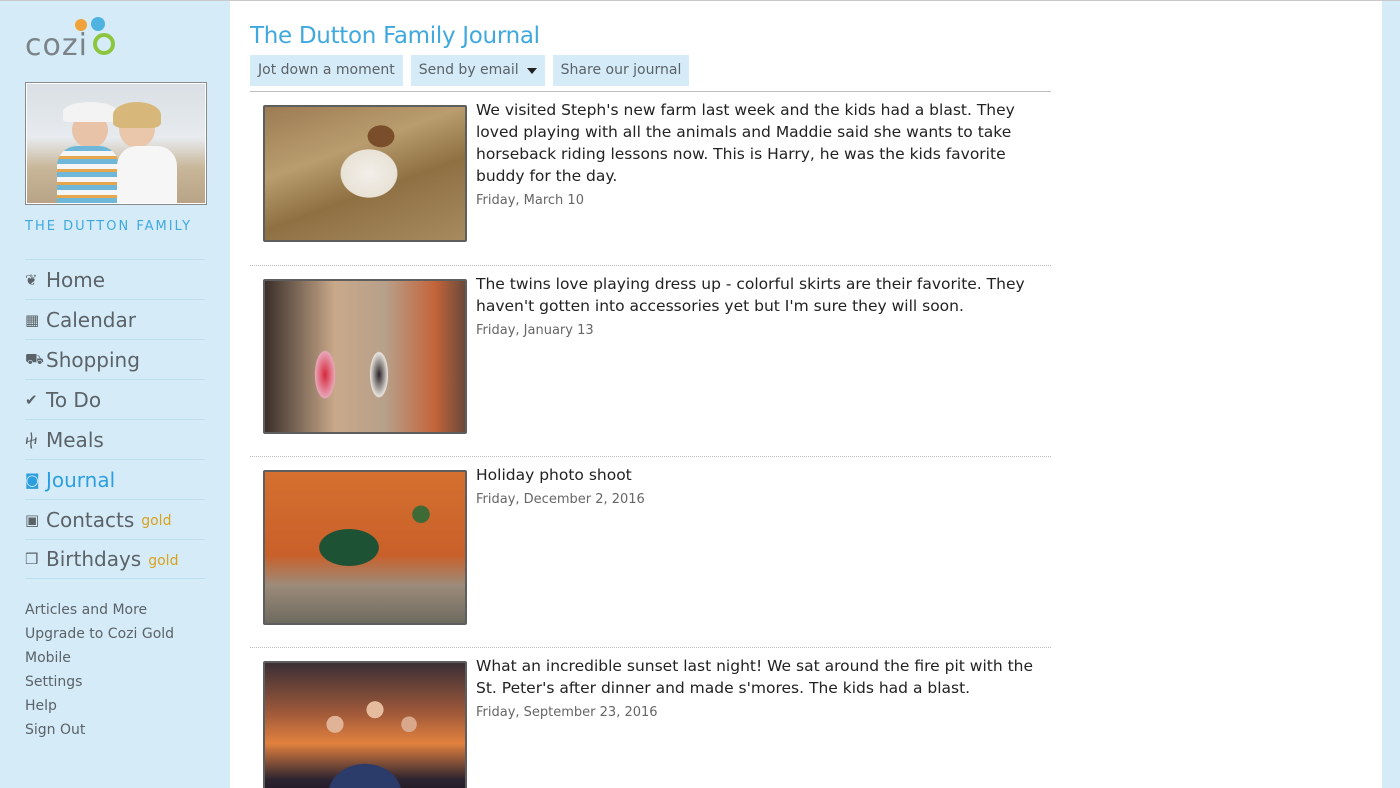 This screenshot has height=788, width=1400. What do you see at coordinates (90, 112) in the screenshot?
I see `child-hat` at bounding box center [90, 112].